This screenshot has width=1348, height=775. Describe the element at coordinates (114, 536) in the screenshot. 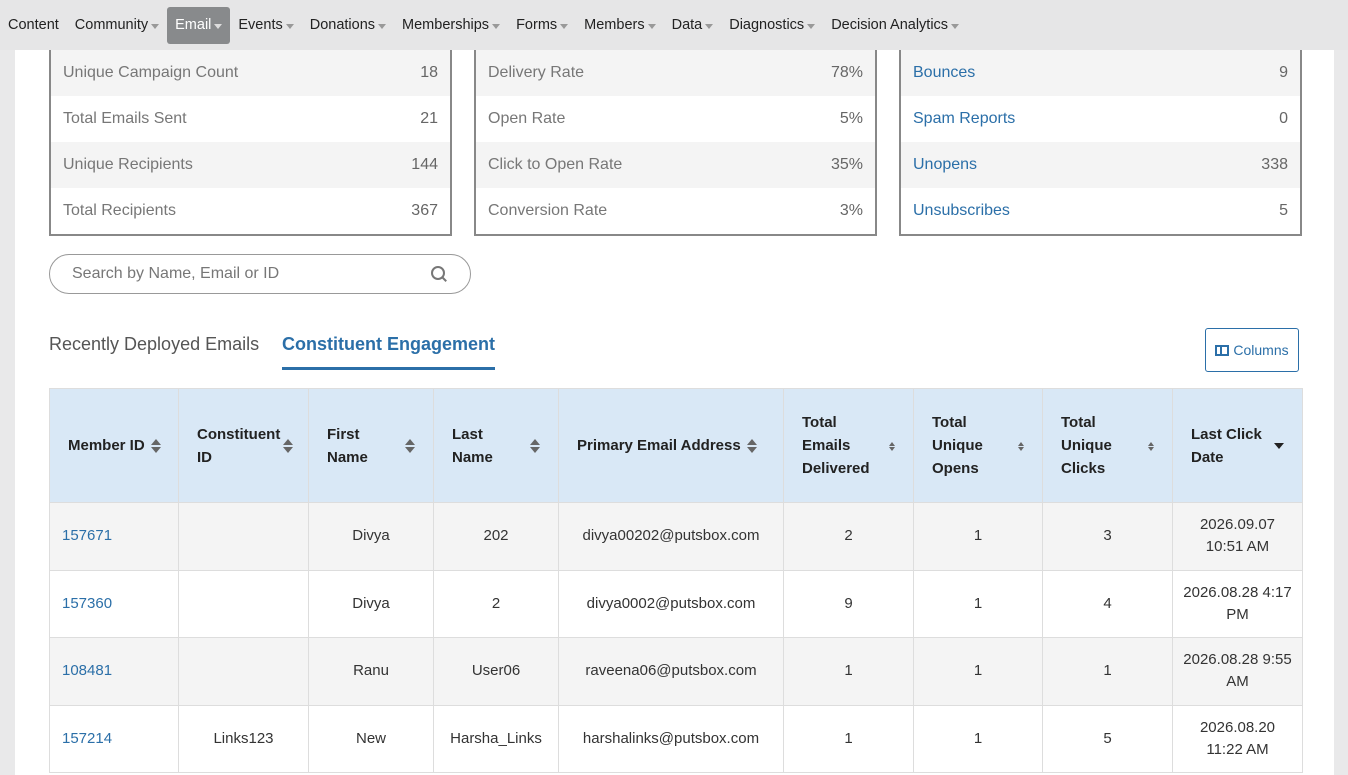

I see `member-id-link: 157671` at that location.